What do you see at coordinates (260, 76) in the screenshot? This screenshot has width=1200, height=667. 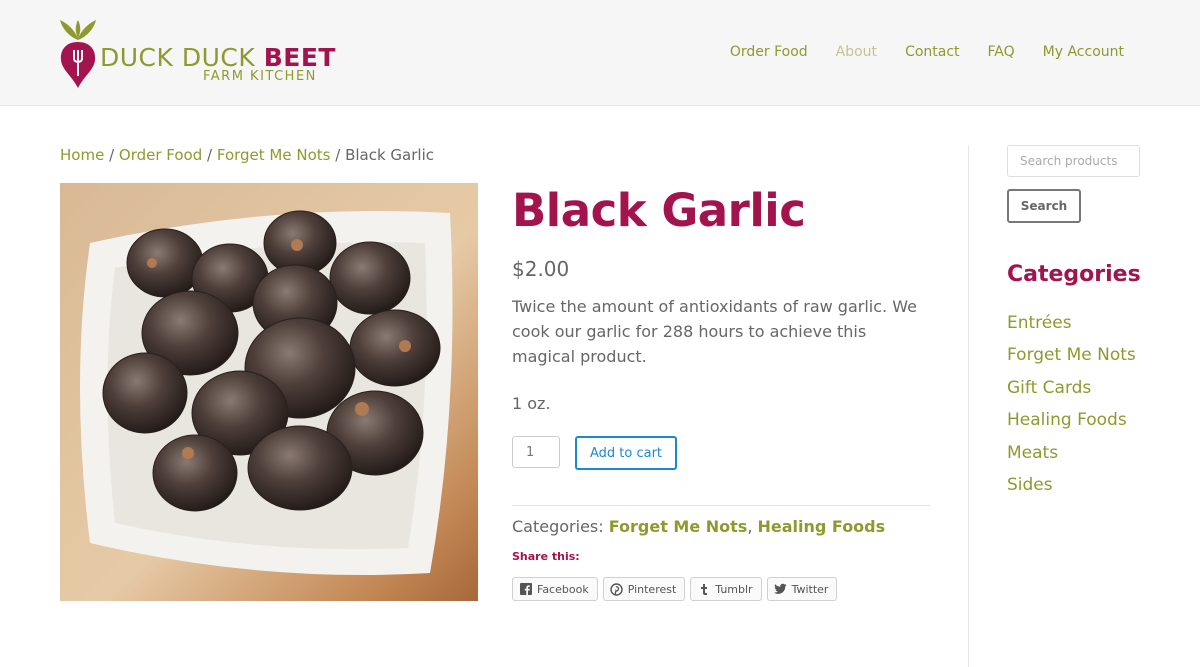 I see `logo-tagline: FARM KITCHEN` at bounding box center [260, 76].